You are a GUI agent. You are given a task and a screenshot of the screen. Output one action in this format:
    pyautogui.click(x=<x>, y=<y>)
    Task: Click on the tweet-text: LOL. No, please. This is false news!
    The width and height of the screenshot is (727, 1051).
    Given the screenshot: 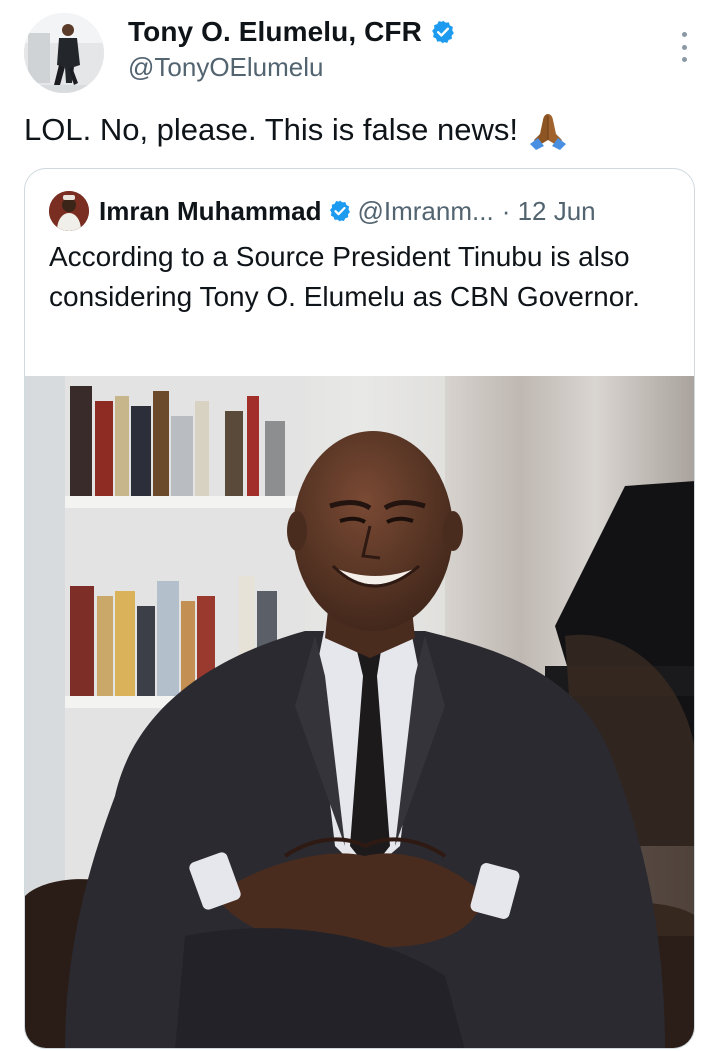 What is the action you would take?
    pyautogui.click(x=296, y=130)
    